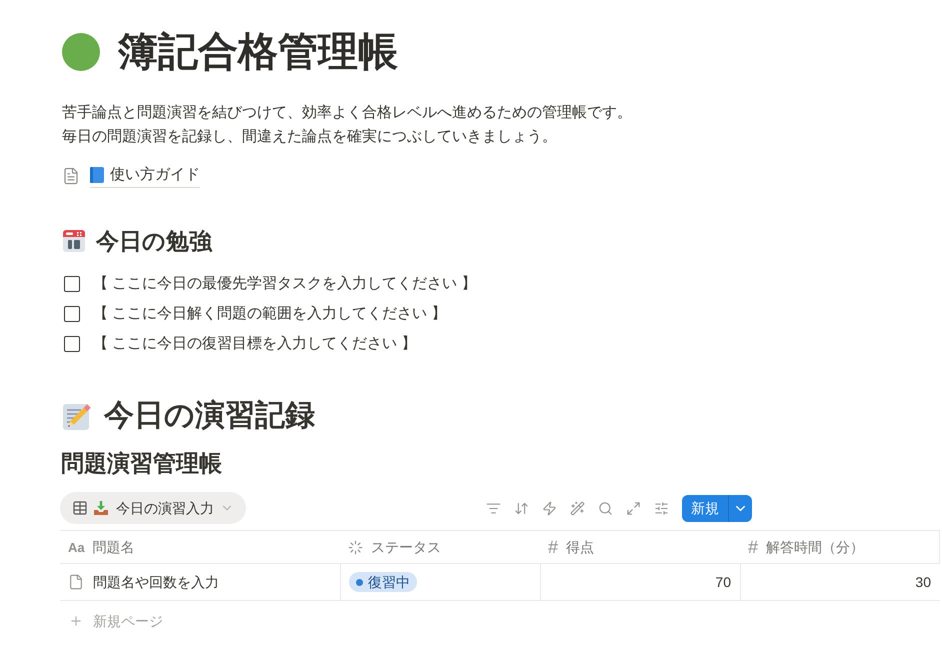 Image resolution: width=942 pixels, height=655 pixels. Describe the element at coordinates (74, 241) in the screenshot. I see `calendar-icon` at that location.